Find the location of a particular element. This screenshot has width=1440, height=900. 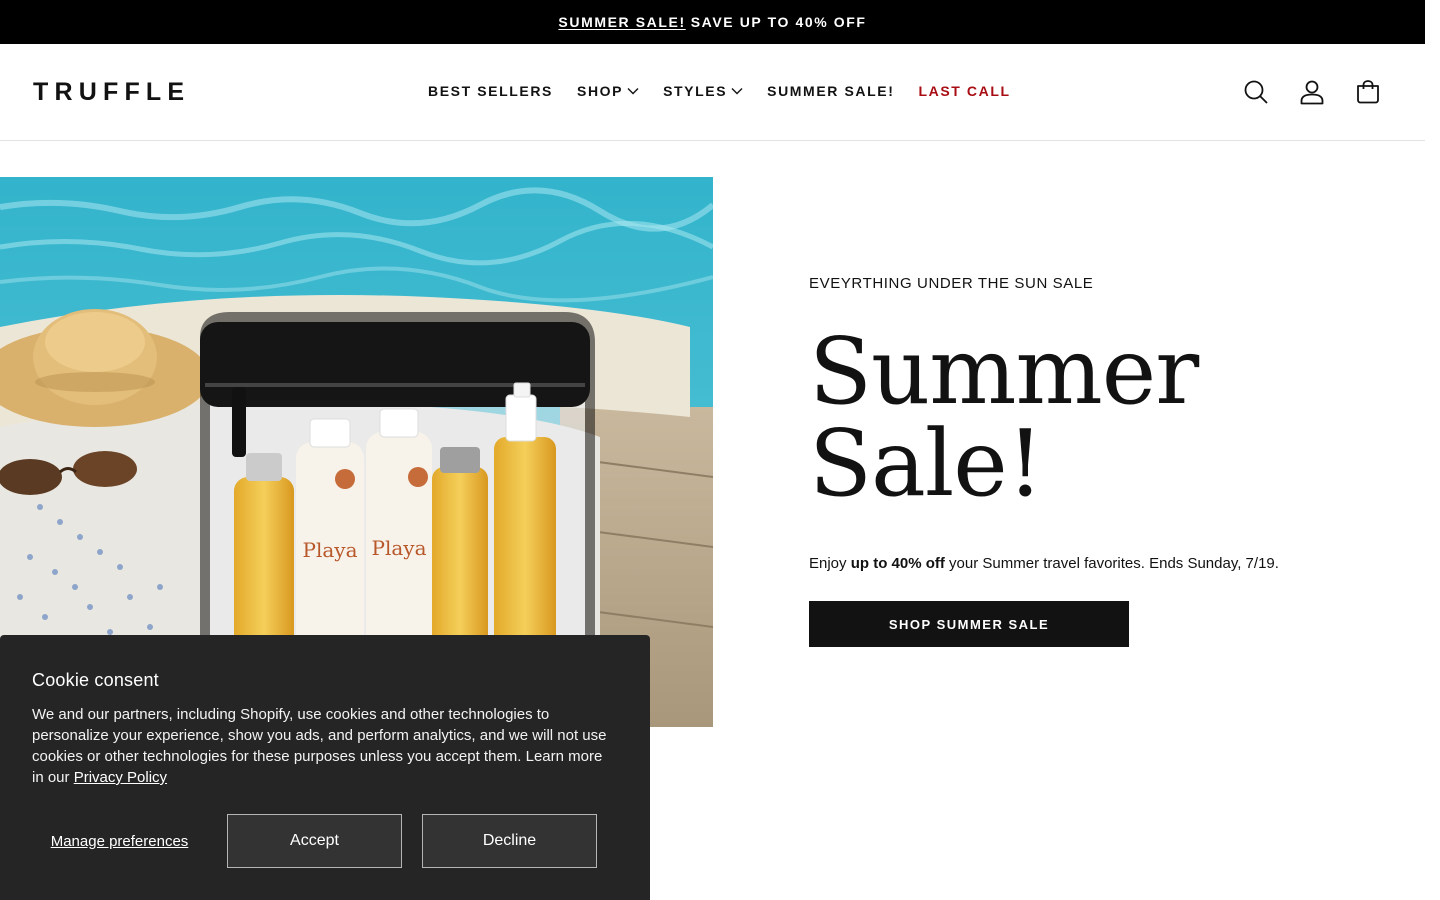

announcement-sale-link: SUMMER SALE! is located at coordinates (621, 22).